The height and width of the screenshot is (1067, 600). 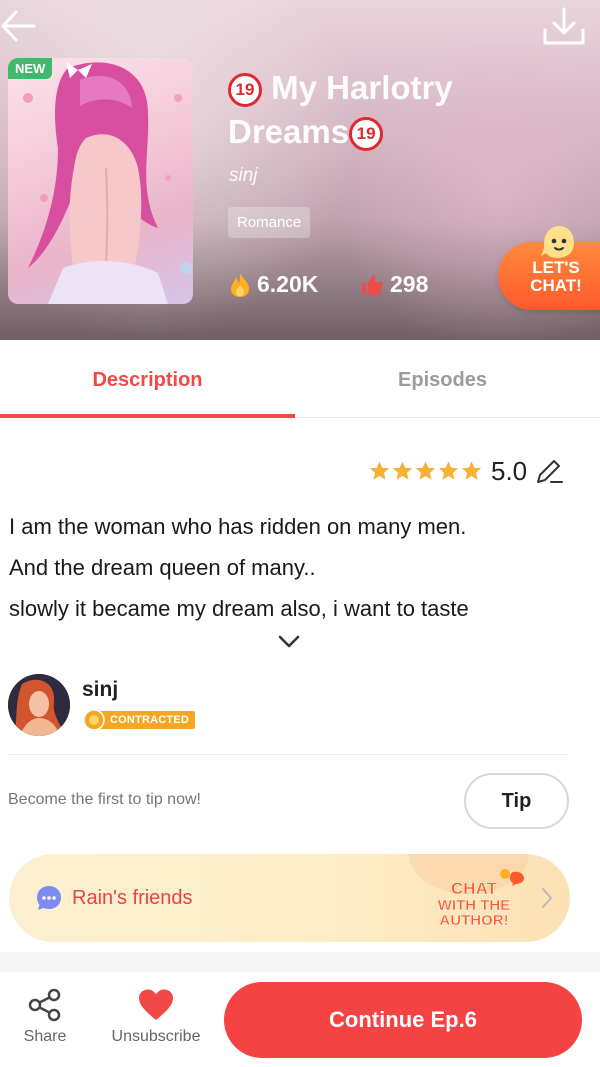 I want to click on bottom-action-bar: Share Unsubscribe Continue Ep.6, so click(x=300, y=1019).